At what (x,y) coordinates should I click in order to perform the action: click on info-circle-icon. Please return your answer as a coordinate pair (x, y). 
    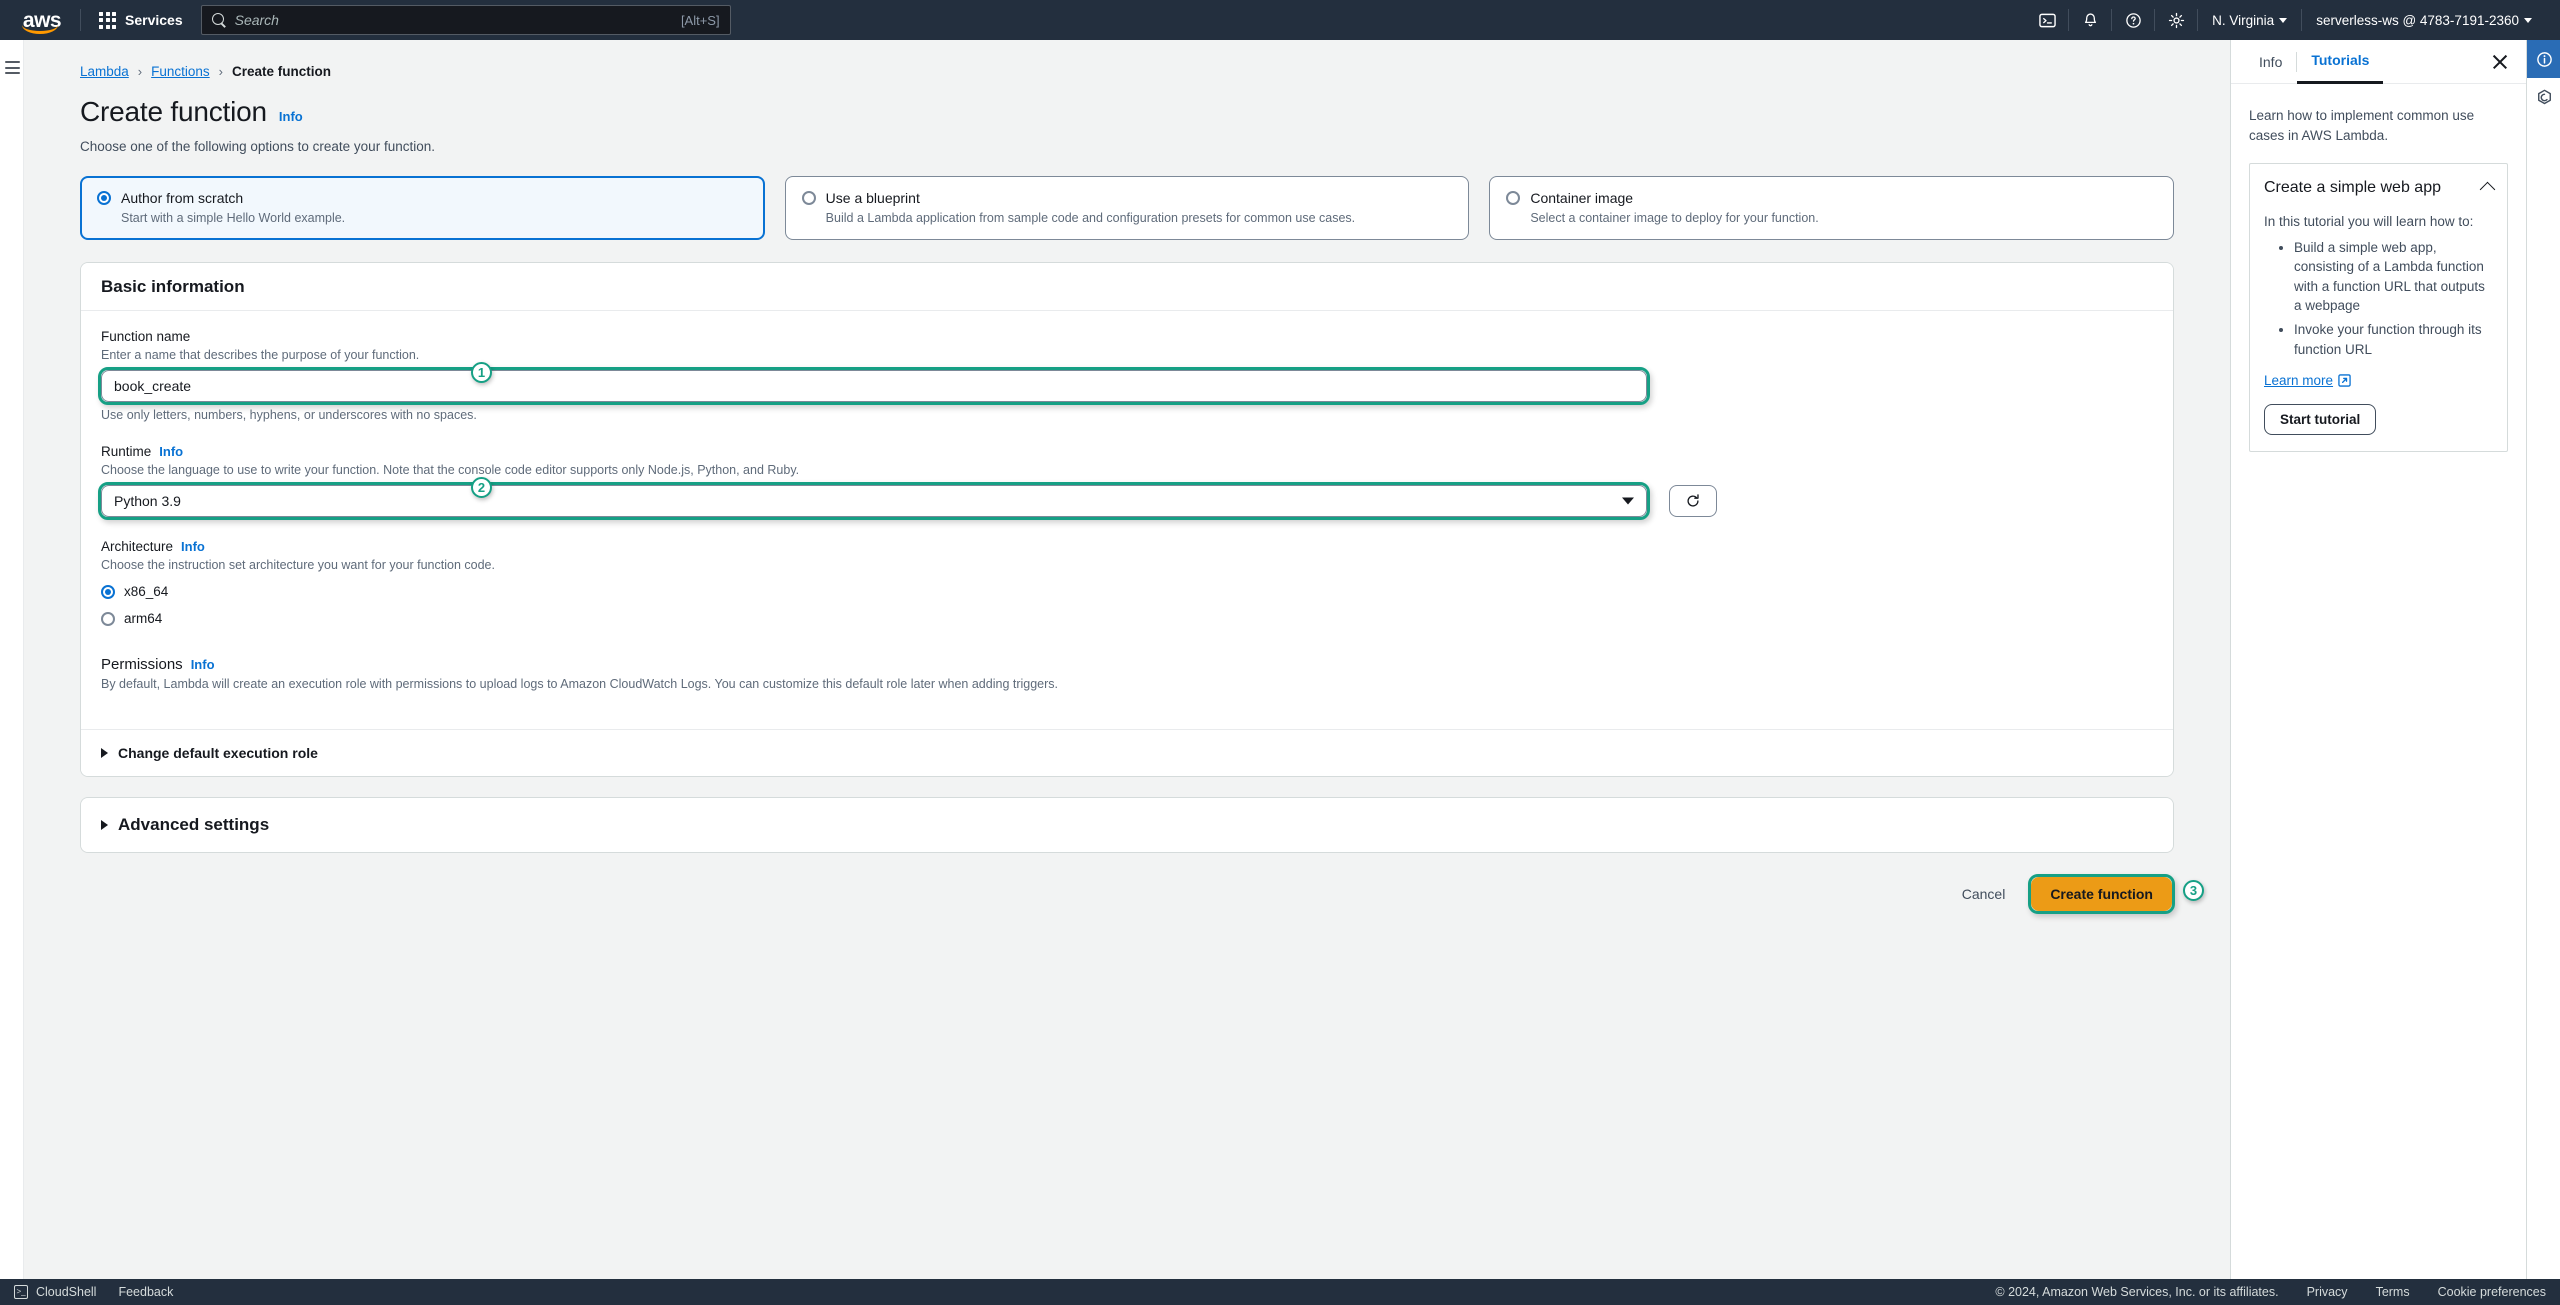
    Looking at the image, I should click on (2543, 59).